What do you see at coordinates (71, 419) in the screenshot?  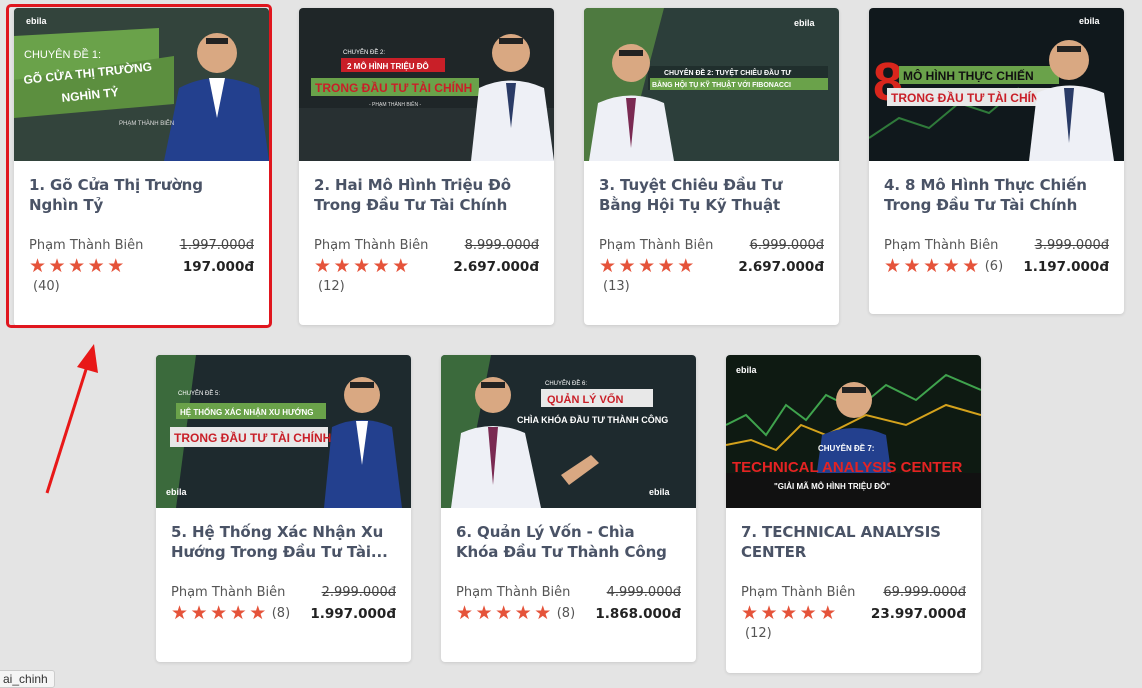 I see `annotation-arrow` at bounding box center [71, 419].